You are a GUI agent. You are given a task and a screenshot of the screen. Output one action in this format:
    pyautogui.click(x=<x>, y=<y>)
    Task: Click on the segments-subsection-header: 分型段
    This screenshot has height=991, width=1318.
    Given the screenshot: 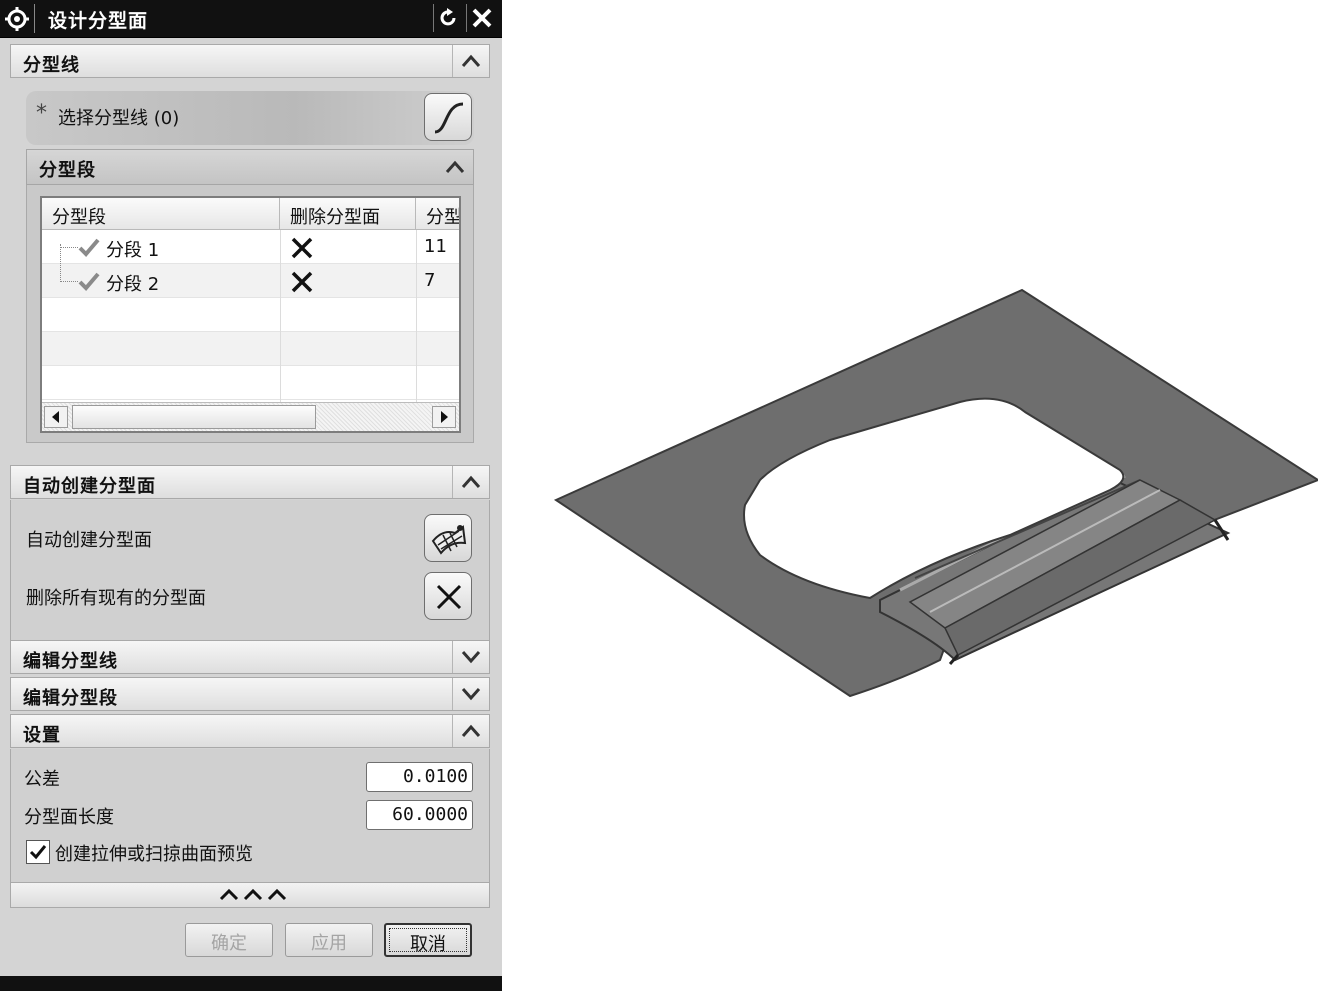 What is the action you would take?
    pyautogui.click(x=250, y=167)
    